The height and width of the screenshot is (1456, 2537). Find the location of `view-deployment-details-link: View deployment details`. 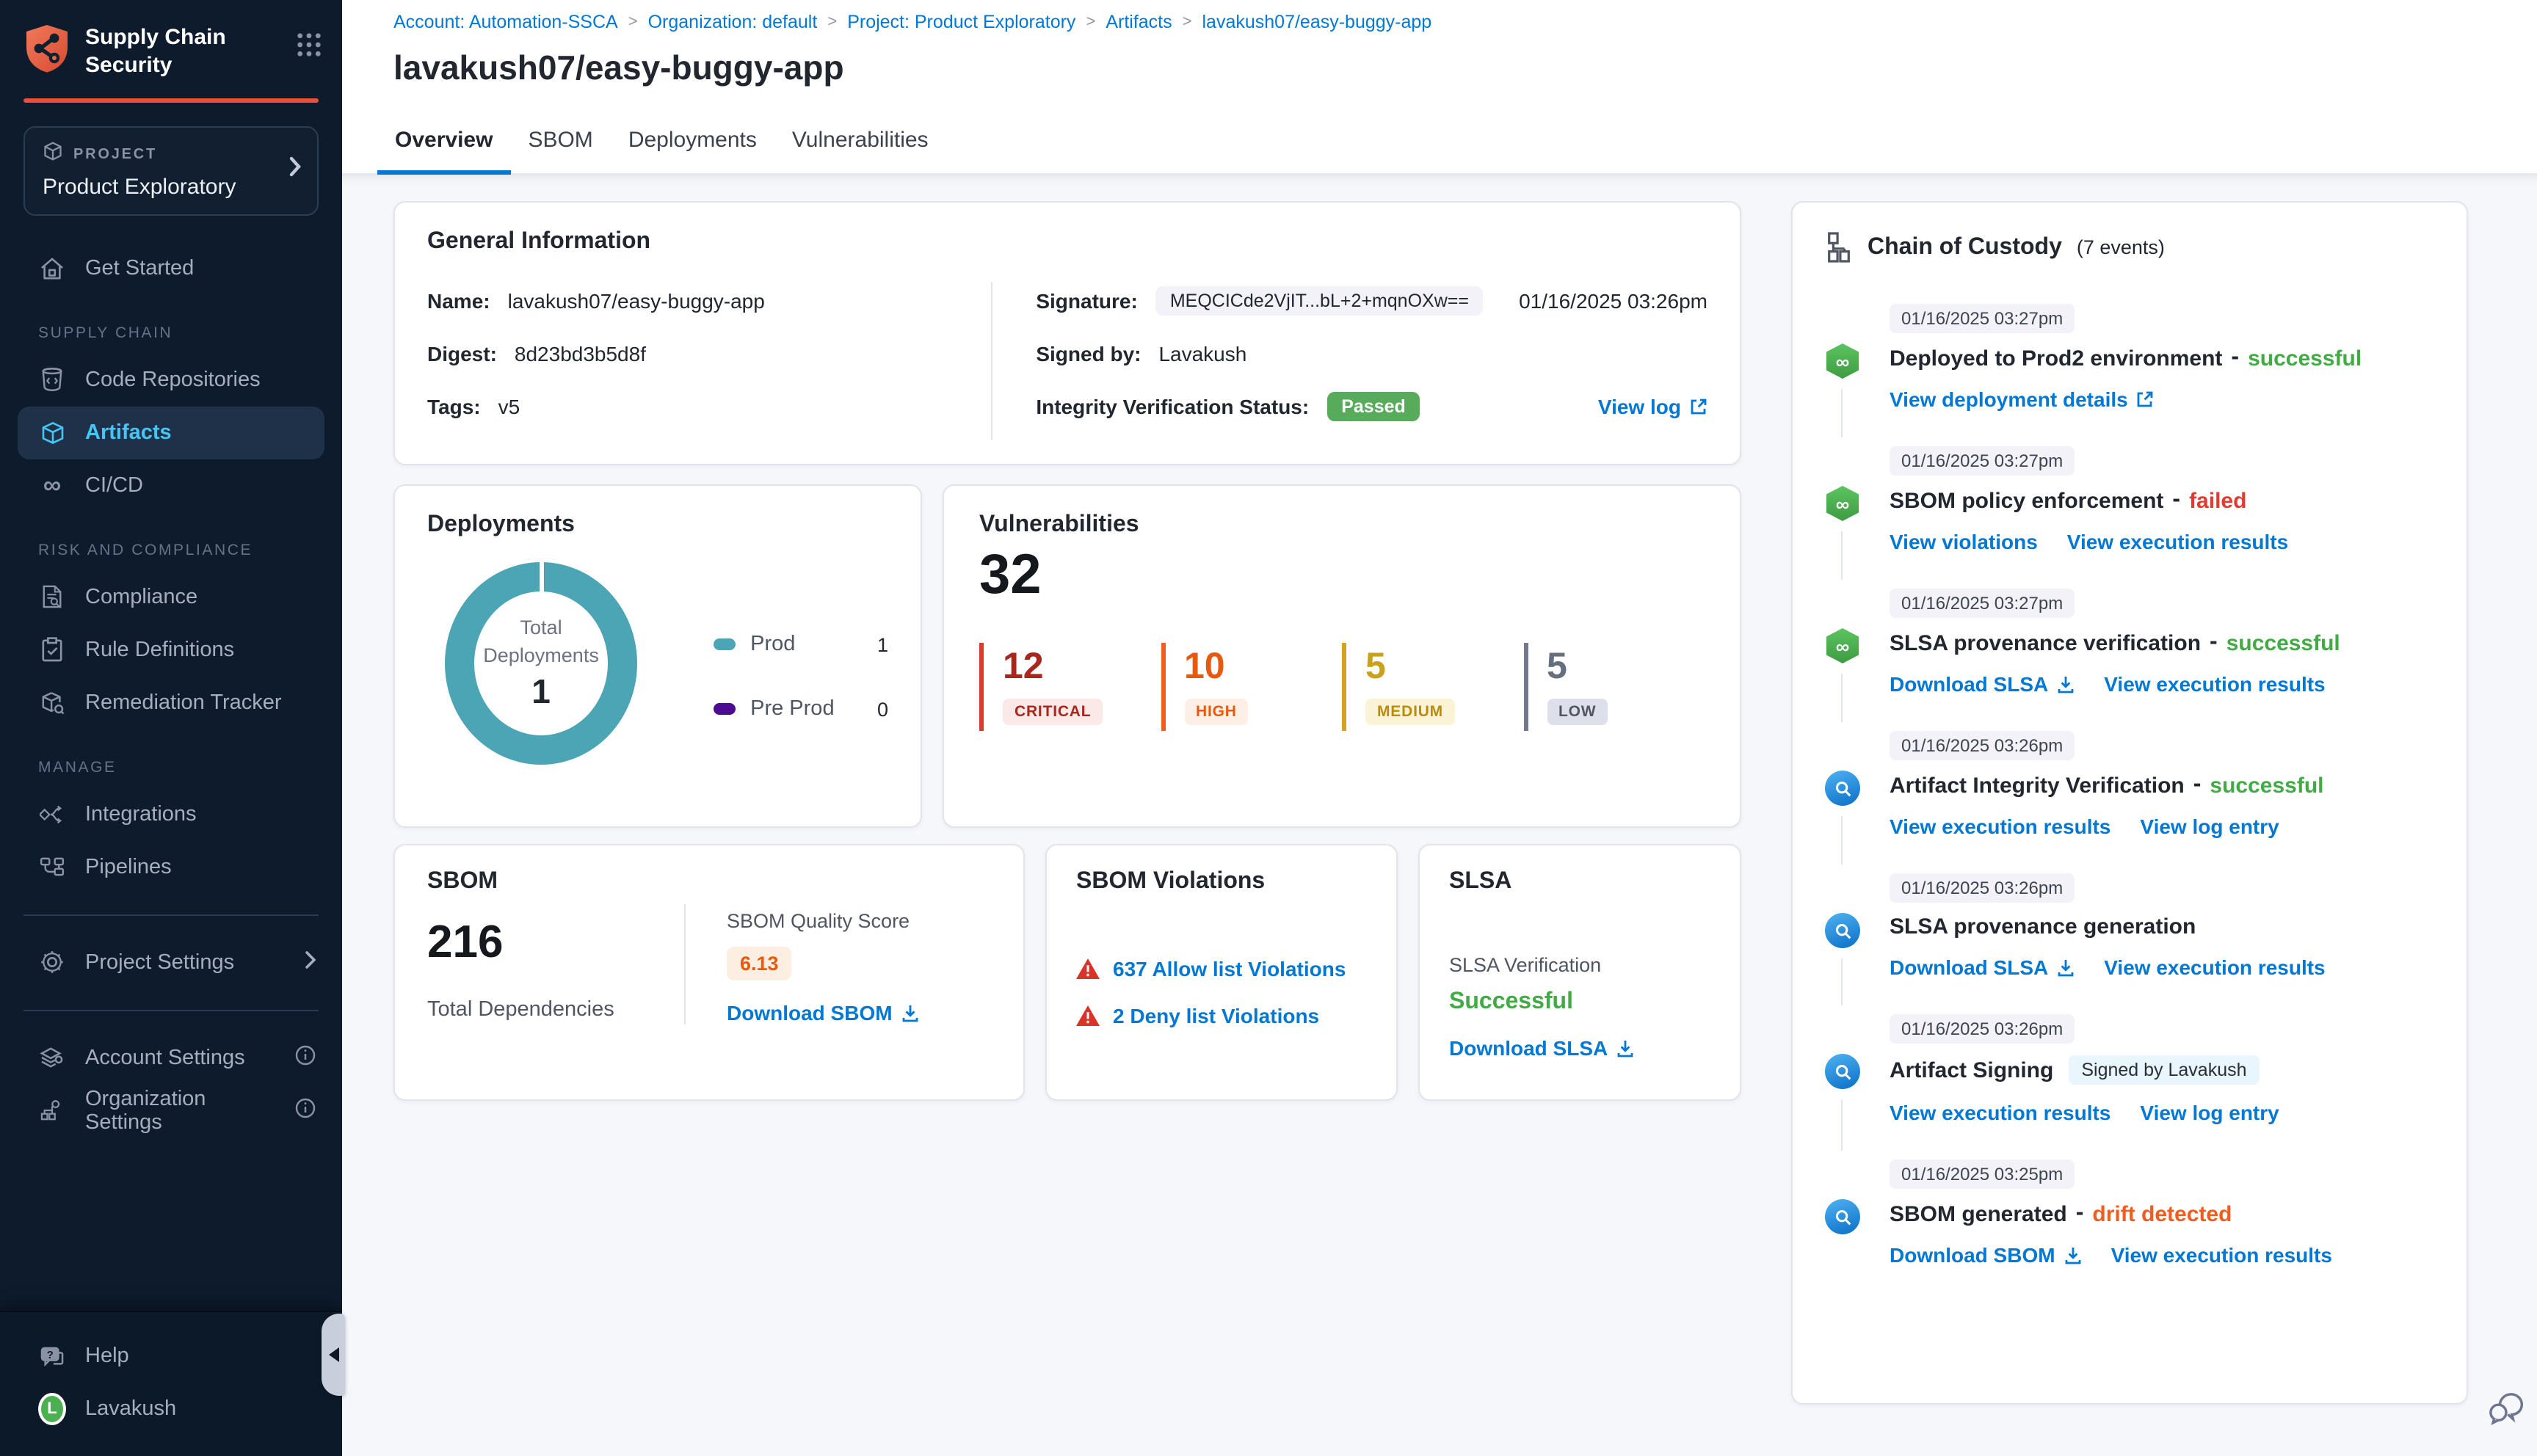

view-deployment-details-link: View deployment details is located at coordinates (2022, 399).